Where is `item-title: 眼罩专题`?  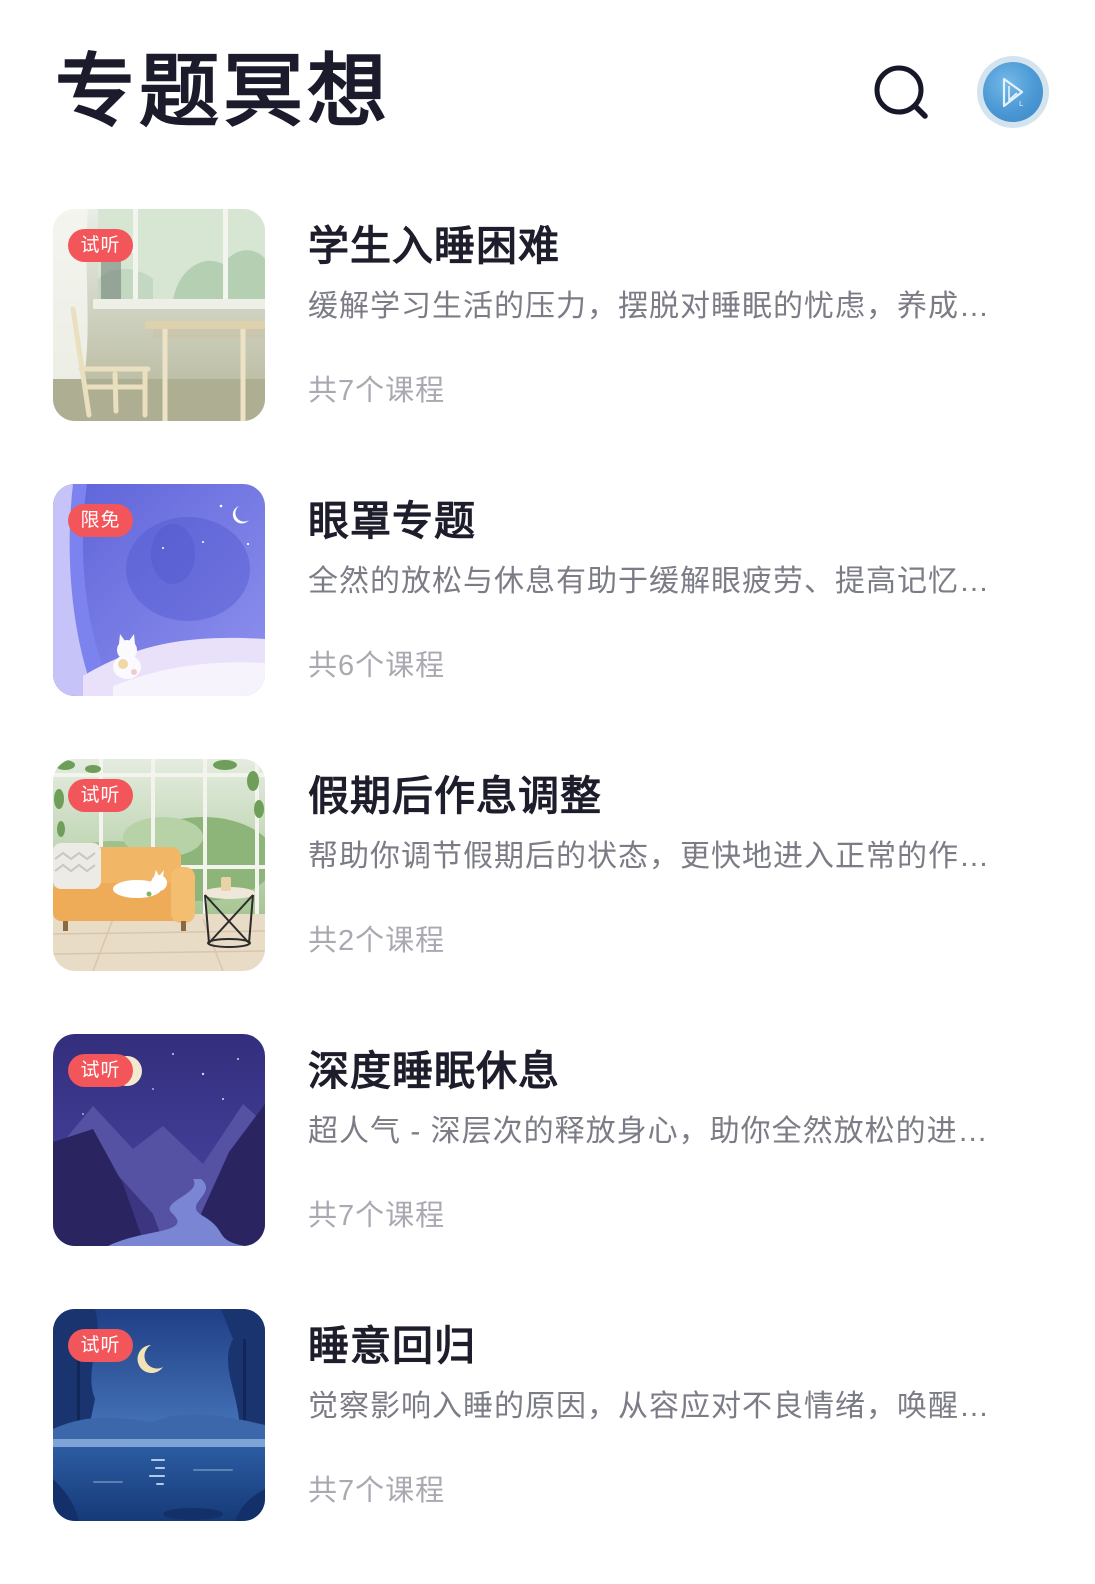 item-title: 眼罩专题 is located at coordinates (392, 521).